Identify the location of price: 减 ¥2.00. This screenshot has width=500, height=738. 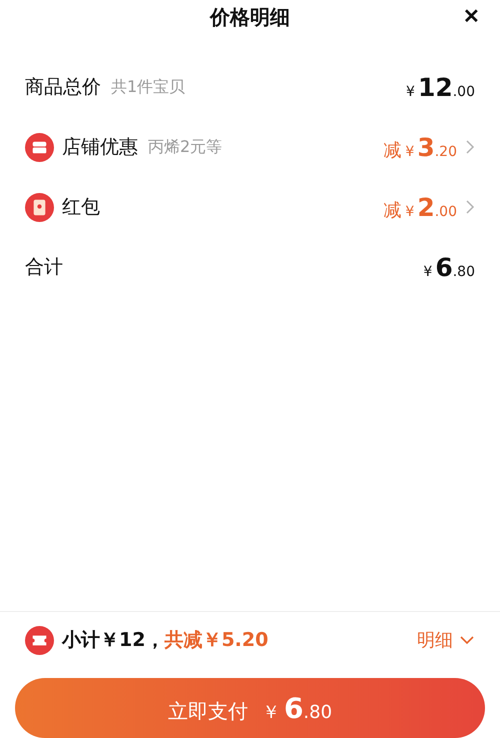
(420, 207).